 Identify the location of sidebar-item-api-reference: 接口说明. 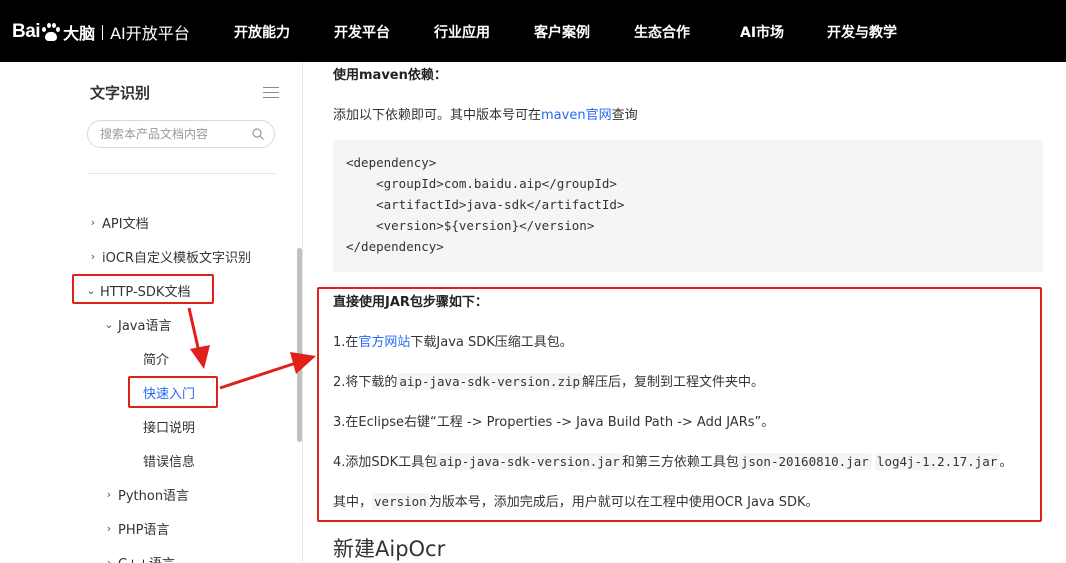
(169, 426).